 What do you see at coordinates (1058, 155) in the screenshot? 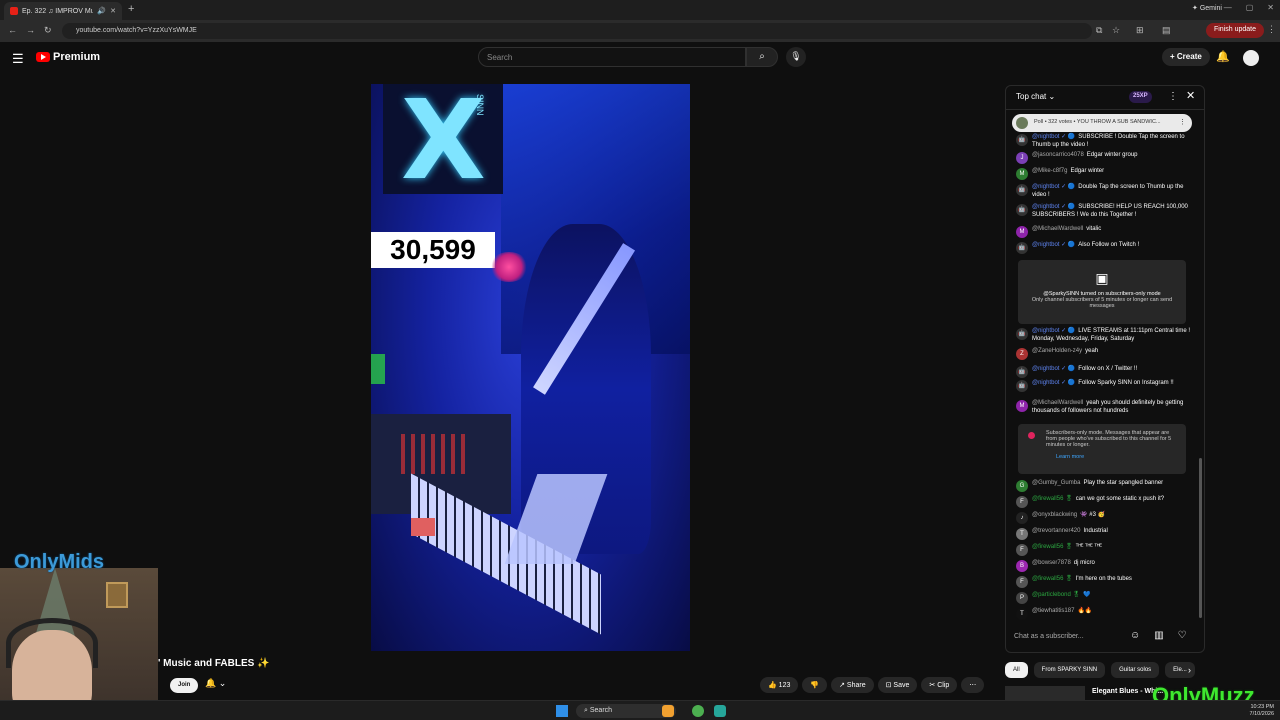
I see `chat-username: @jasoncarrico4078` at bounding box center [1058, 155].